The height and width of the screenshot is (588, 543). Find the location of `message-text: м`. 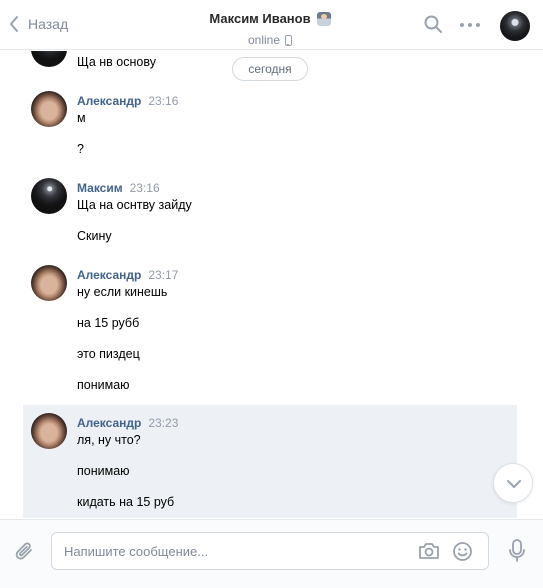

message-text: м is located at coordinates (81, 118).